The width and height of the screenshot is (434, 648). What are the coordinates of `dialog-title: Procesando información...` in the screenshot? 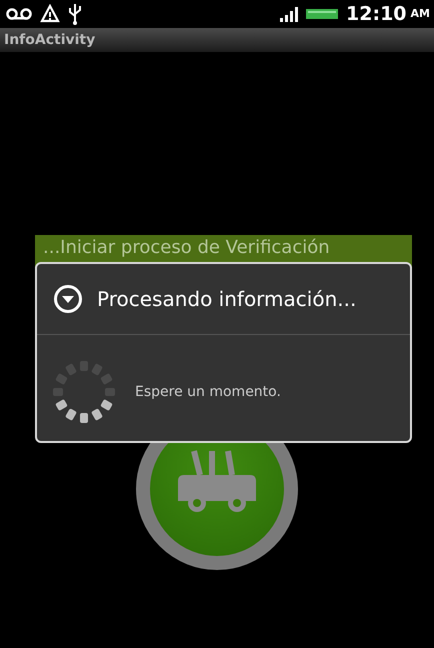 It's located at (226, 299).